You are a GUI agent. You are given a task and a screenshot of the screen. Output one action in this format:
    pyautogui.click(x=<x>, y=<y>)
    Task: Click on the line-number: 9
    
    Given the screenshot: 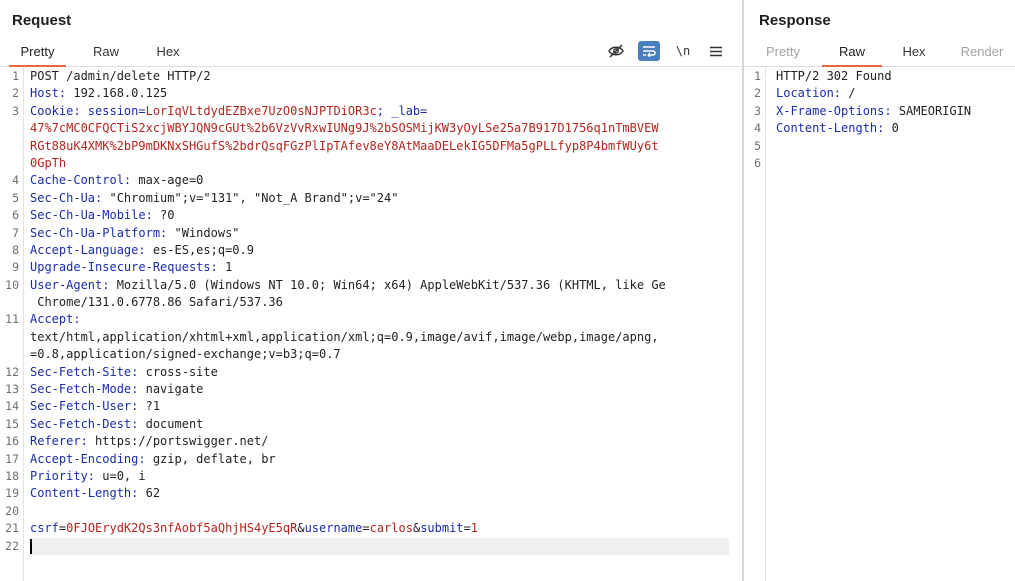 What is the action you would take?
    pyautogui.click(x=15, y=267)
    